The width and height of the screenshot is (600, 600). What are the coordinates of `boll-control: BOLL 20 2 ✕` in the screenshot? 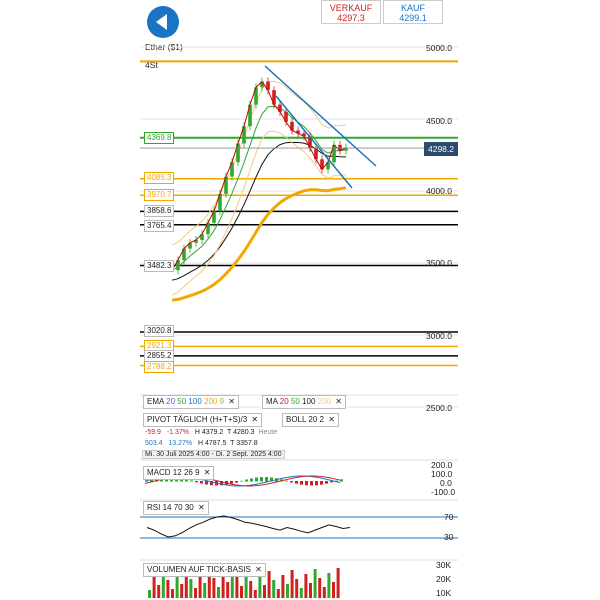 It's located at (310, 420).